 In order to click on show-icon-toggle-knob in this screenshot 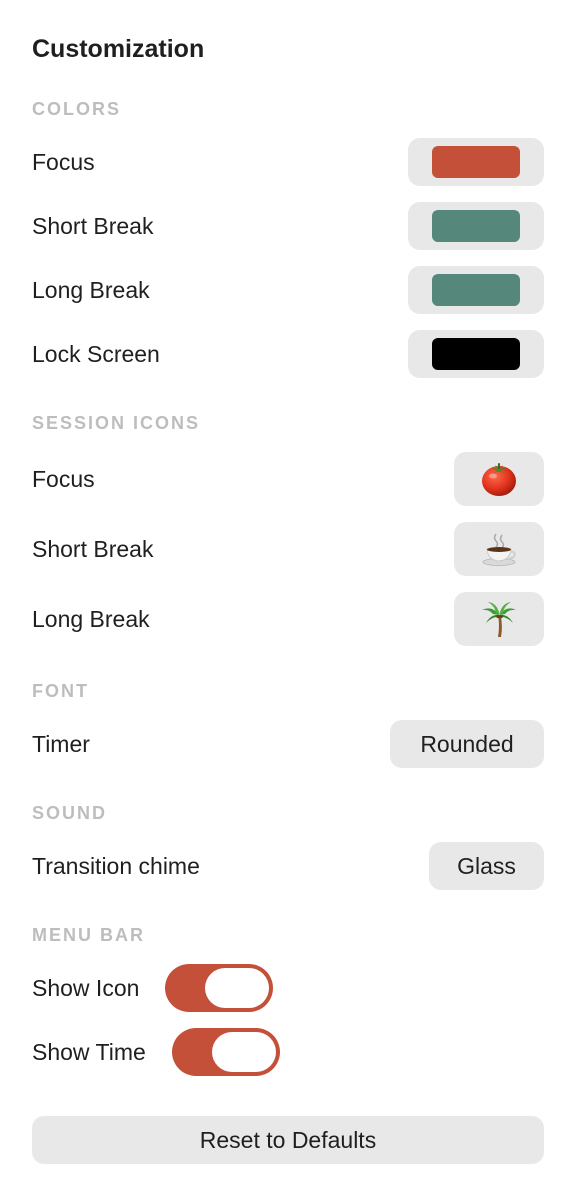, I will do `click(237, 988)`.